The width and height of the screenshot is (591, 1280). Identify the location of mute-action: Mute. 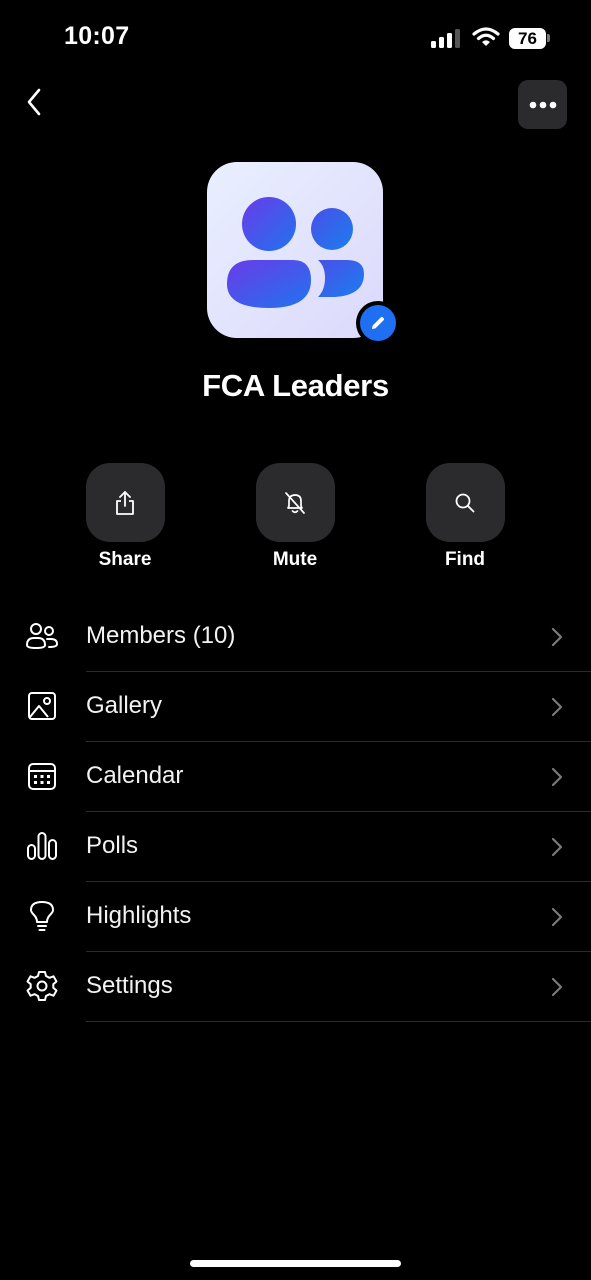
(295, 517).